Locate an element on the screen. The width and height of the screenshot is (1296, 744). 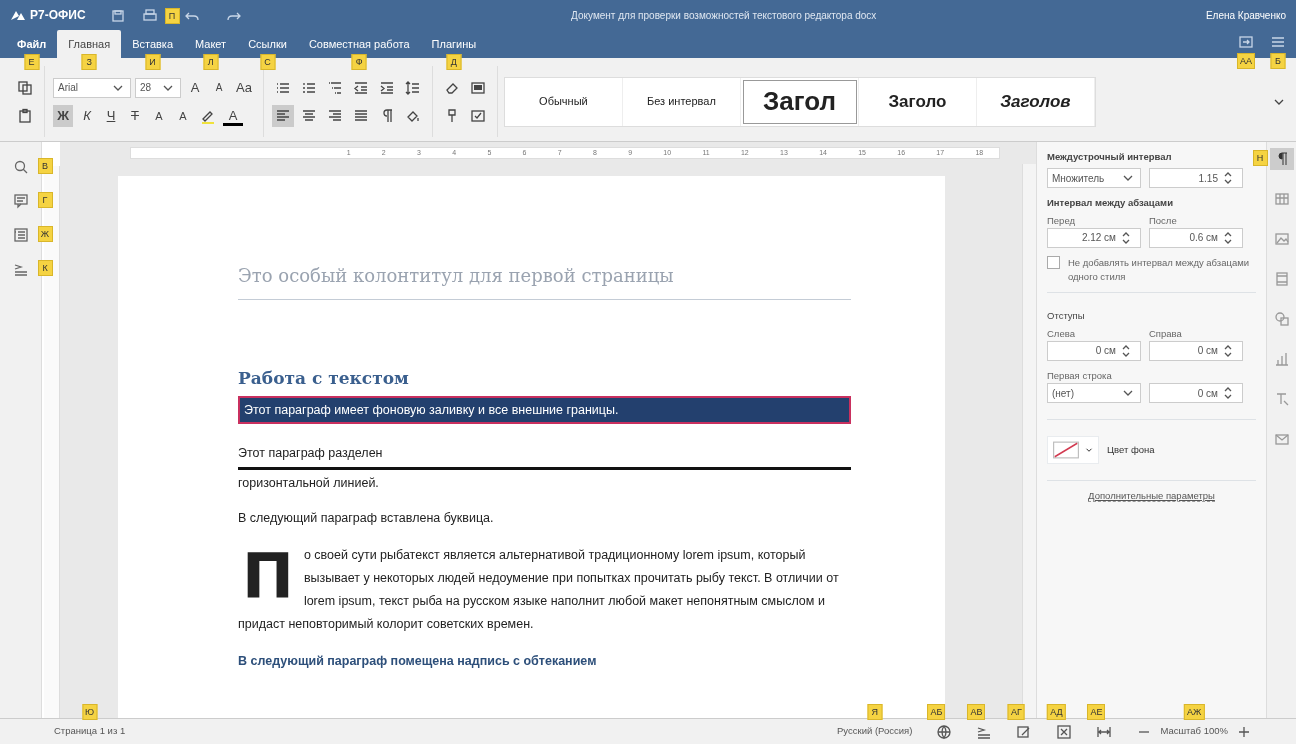
keytip-badge: АЖ is located at coordinates (1194, 712).